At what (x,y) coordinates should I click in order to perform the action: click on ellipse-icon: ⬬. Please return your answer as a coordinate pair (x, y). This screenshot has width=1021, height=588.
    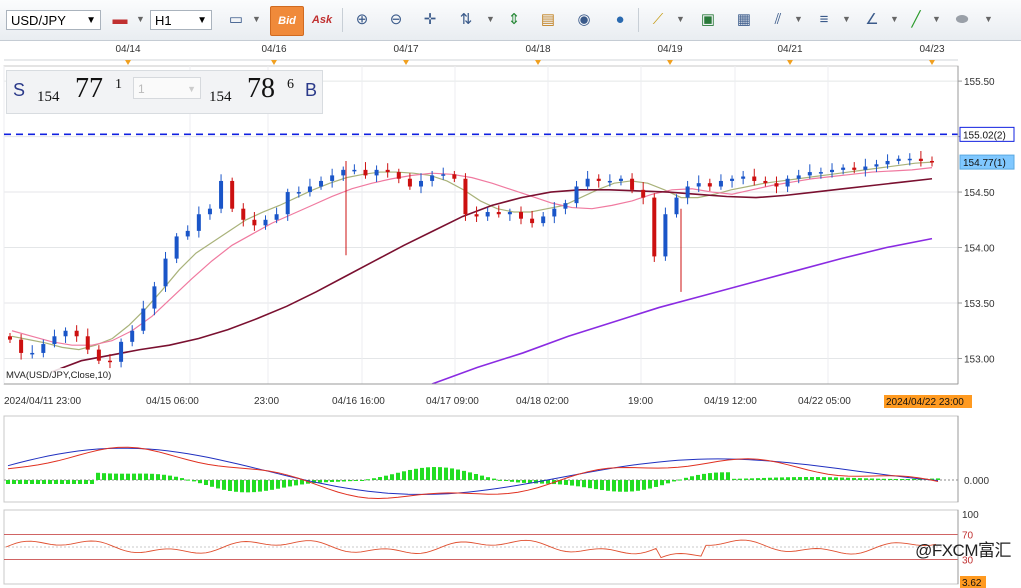
    Looking at the image, I should click on (962, 20).